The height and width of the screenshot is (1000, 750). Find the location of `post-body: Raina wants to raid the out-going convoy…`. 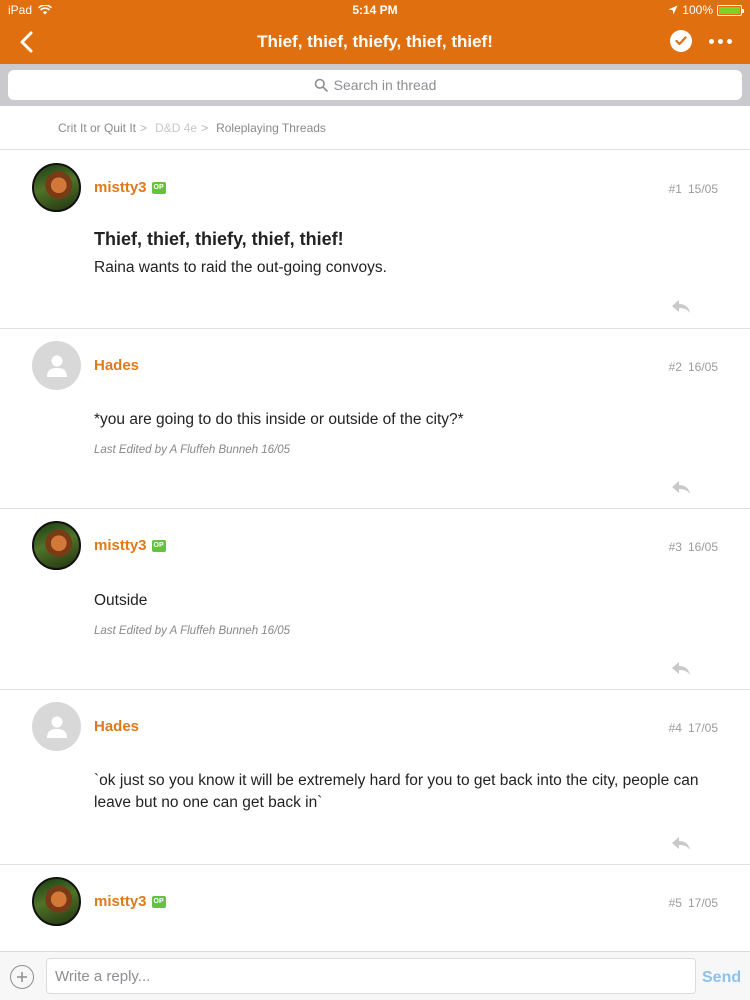

post-body: Raina wants to raid the out-going convoy… is located at coordinates (240, 267).